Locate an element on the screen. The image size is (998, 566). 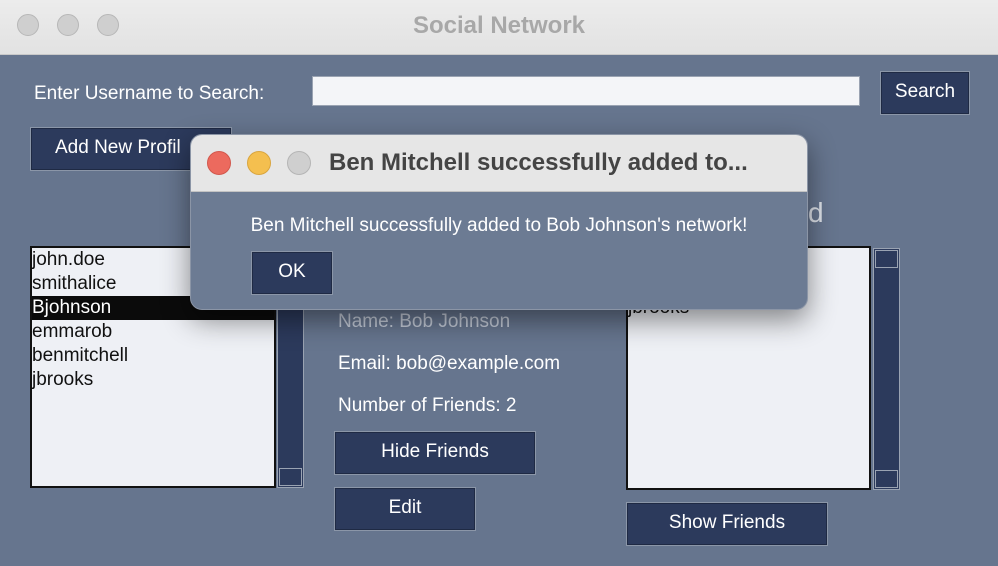
search-label: Enter Username to Search: is located at coordinates (149, 93).